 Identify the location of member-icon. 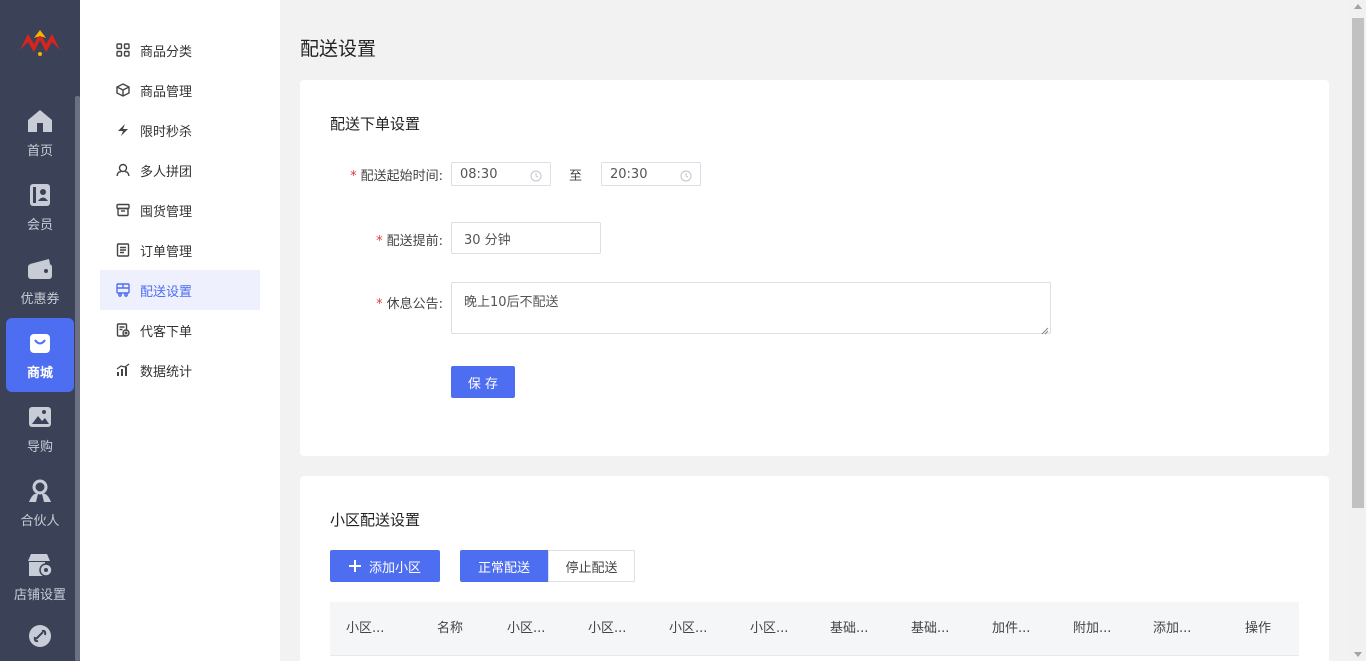
(40, 195).